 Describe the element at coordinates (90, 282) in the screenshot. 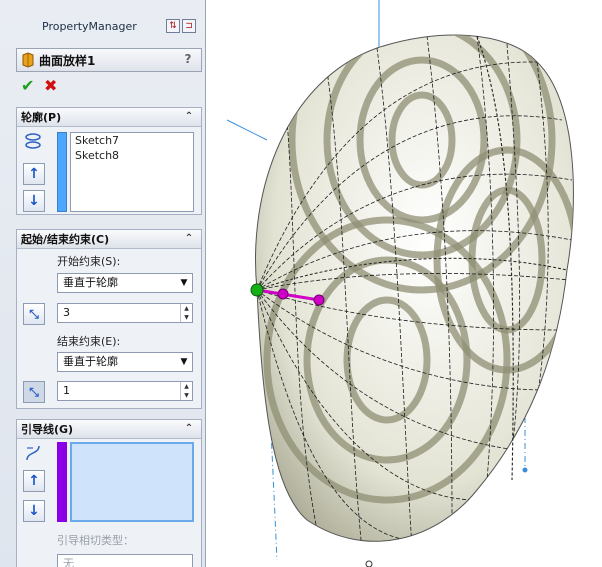

I see `start-constraint-value: 垂直于轮廓` at that location.